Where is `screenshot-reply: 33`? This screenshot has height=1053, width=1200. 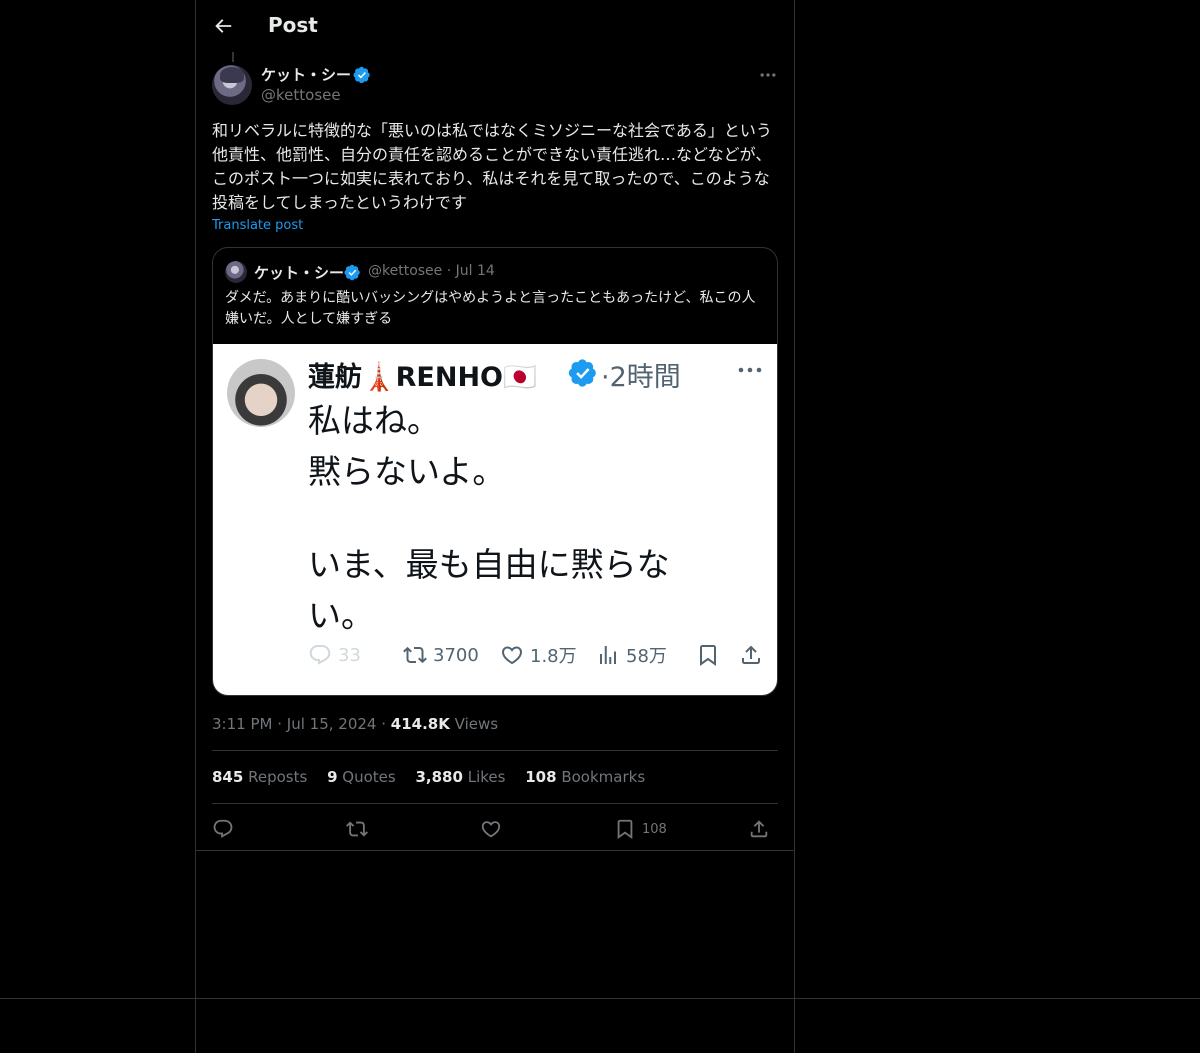
screenshot-reply: 33 is located at coordinates (334, 655).